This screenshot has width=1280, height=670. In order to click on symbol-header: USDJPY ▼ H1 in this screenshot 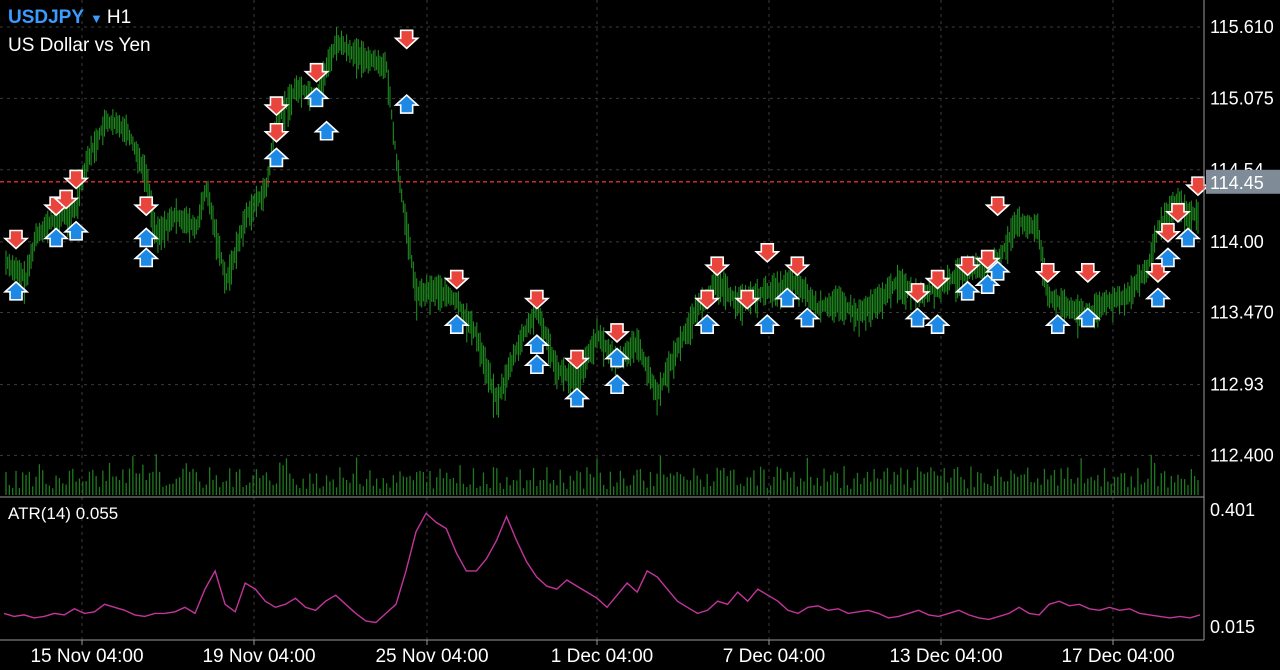, I will do `click(69, 18)`.